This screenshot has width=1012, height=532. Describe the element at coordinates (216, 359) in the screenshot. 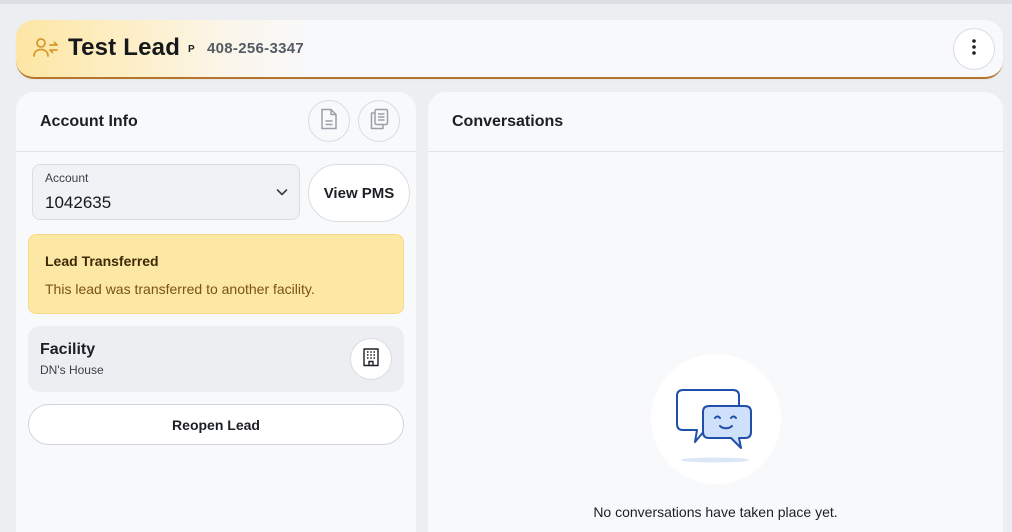

I see `facility-card: Facility DN's House` at that location.